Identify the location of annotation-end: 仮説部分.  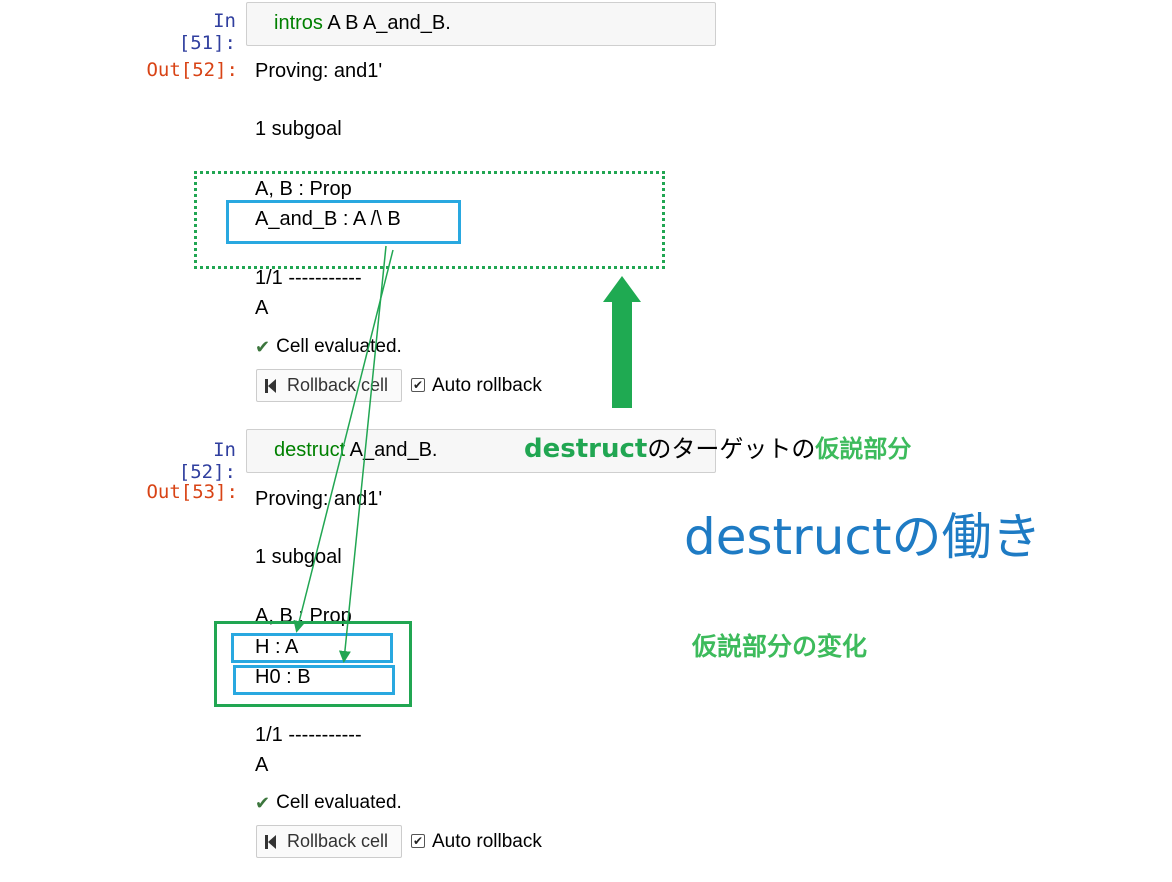
(863, 449).